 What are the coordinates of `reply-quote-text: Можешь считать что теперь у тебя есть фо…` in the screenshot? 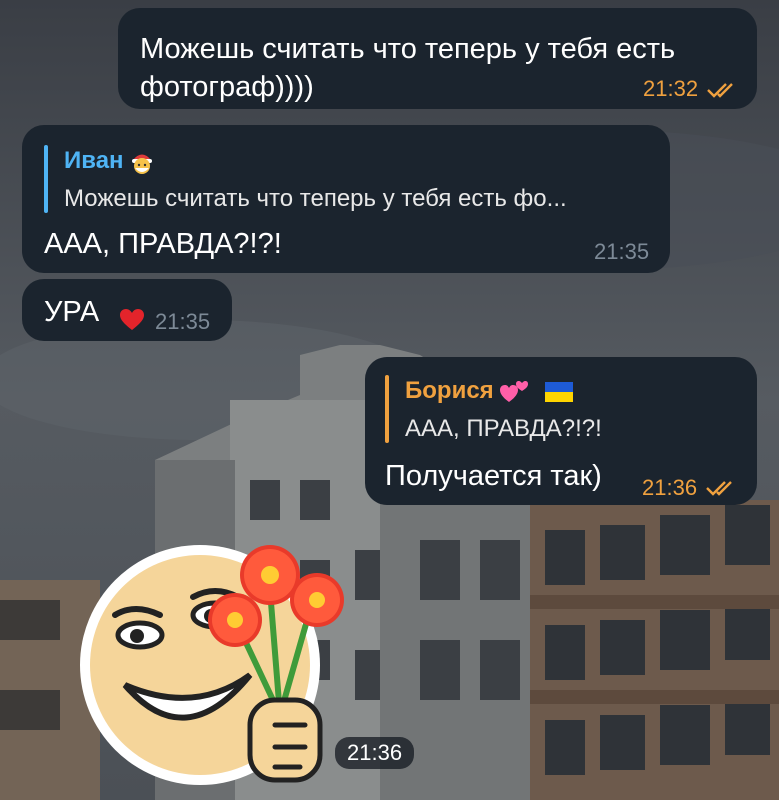 It's located at (315, 198).